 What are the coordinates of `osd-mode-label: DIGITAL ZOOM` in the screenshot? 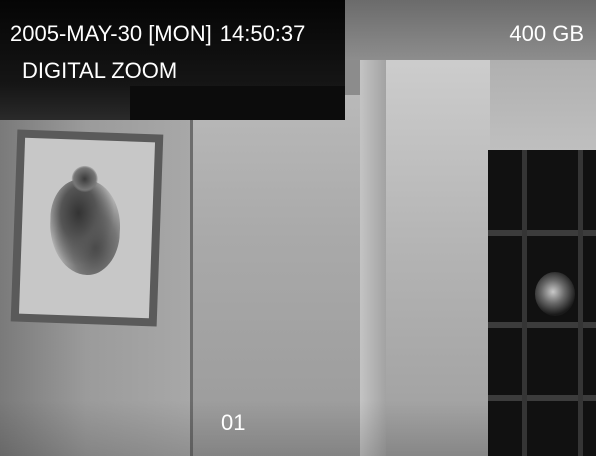 It's located at (100, 70).